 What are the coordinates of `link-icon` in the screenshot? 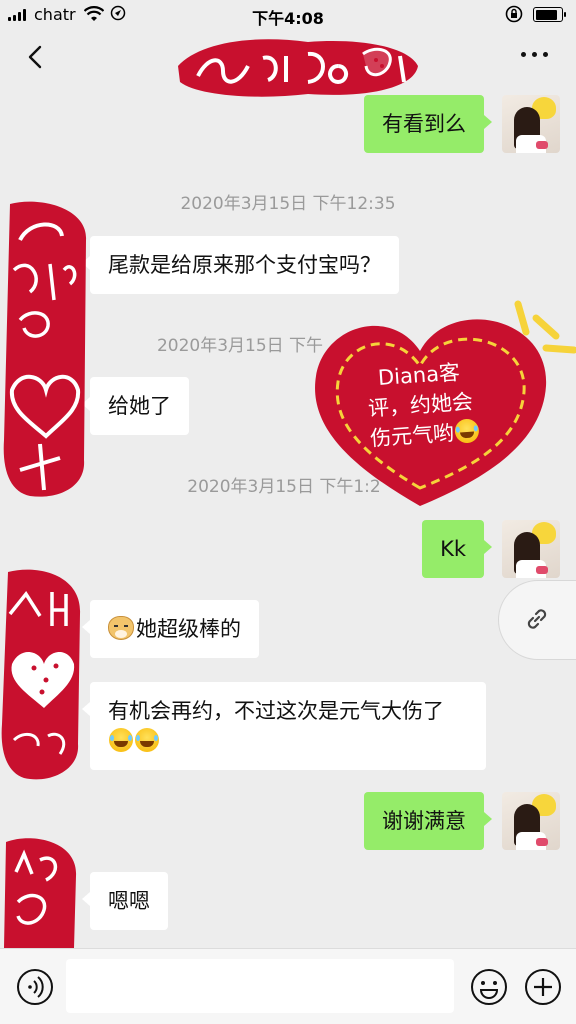 It's located at (537, 619).